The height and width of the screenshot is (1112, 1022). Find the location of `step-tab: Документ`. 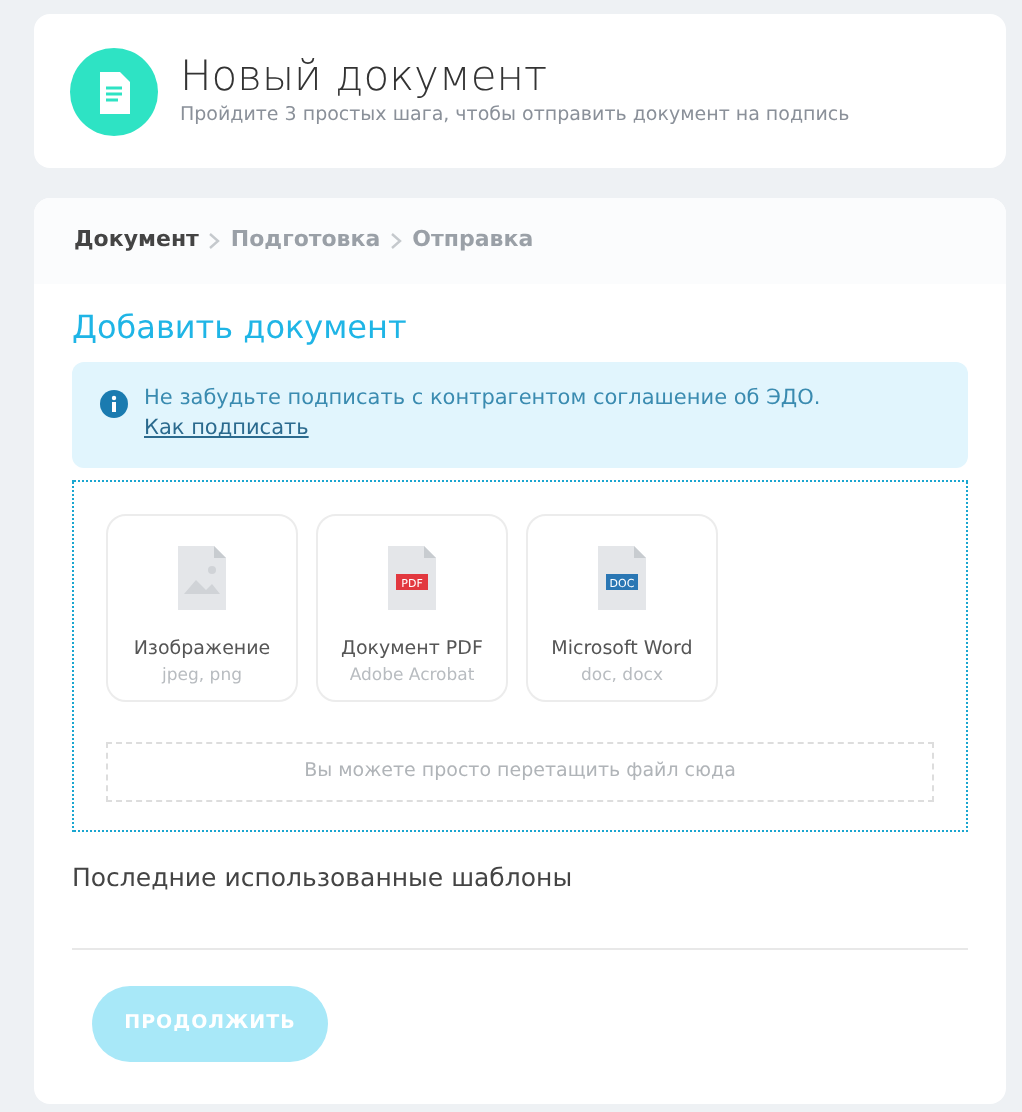

step-tab: Документ is located at coordinates (136, 240).